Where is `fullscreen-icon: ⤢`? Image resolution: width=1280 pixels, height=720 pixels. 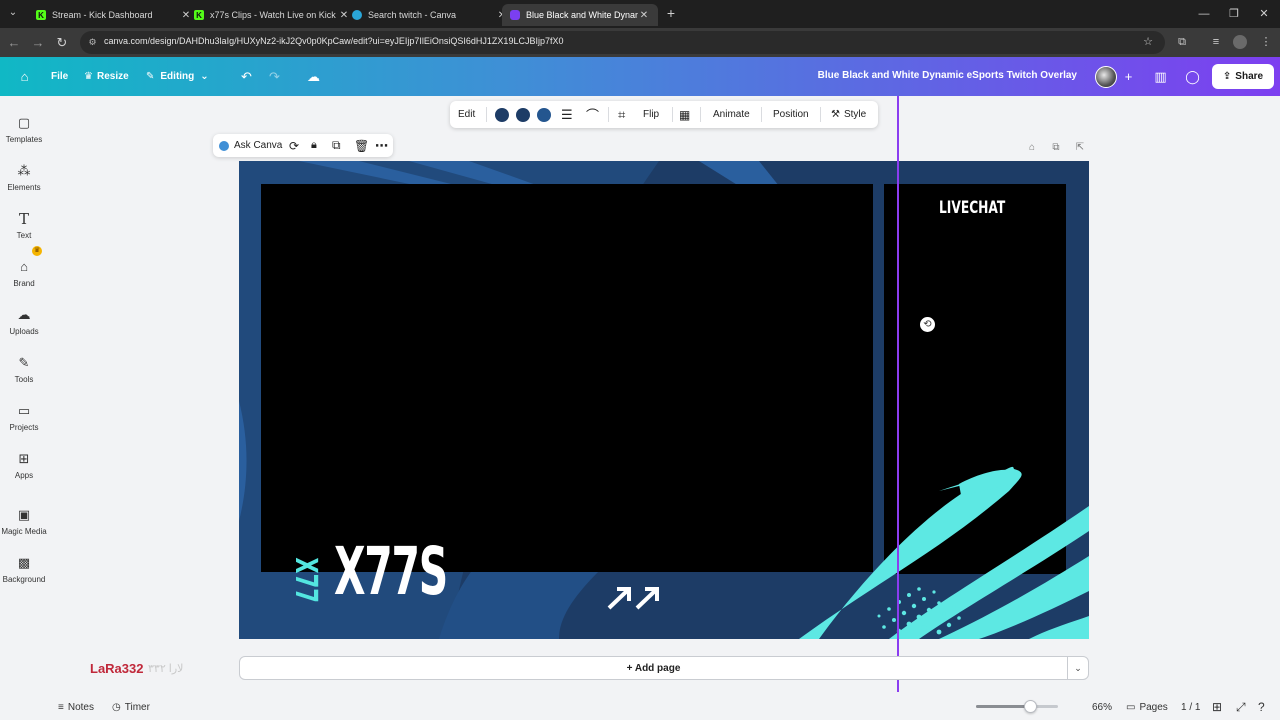 fullscreen-icon: ⤢ is located at coordinates (1241, 707).